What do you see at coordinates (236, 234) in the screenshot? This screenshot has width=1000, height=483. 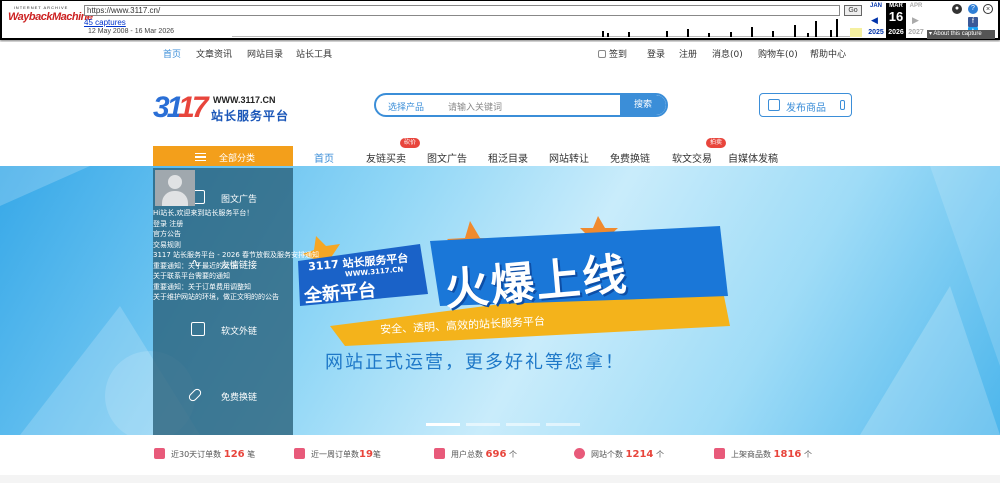 I see `news-item: 官方公告` at bounding box center [236, 234].